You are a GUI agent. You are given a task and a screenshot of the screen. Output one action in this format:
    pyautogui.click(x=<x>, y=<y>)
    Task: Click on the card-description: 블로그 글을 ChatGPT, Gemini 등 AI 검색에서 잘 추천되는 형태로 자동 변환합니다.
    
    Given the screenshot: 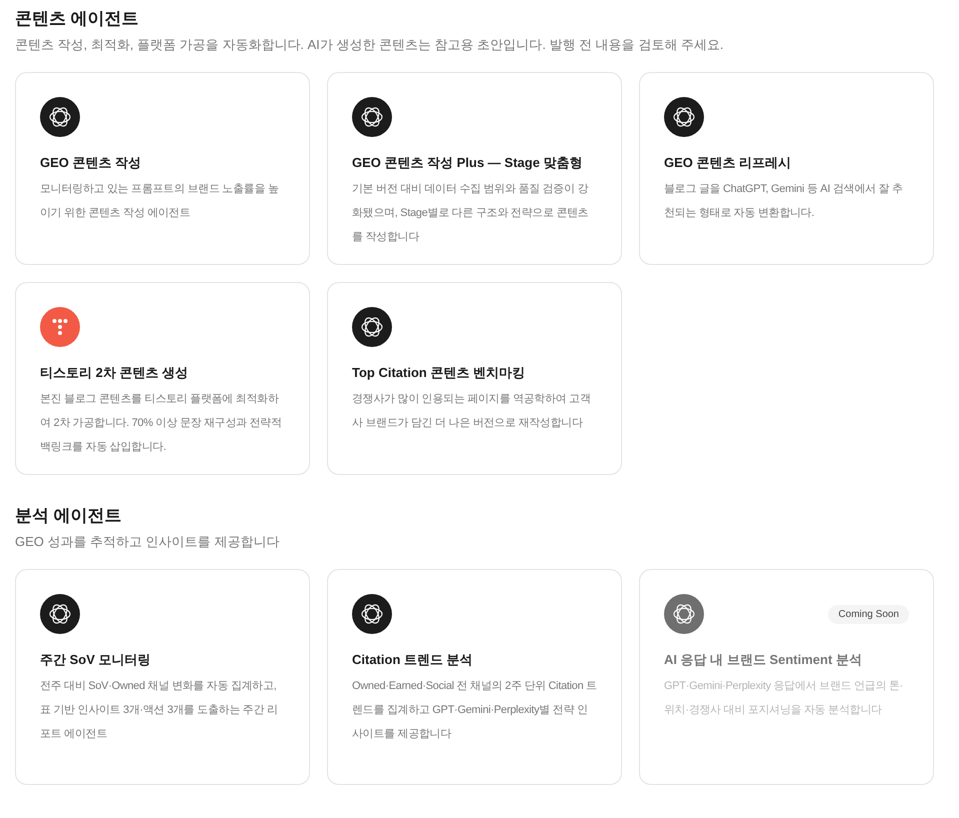 What is the action you would take?
    pyautogui.click(x=784, y=201)
    